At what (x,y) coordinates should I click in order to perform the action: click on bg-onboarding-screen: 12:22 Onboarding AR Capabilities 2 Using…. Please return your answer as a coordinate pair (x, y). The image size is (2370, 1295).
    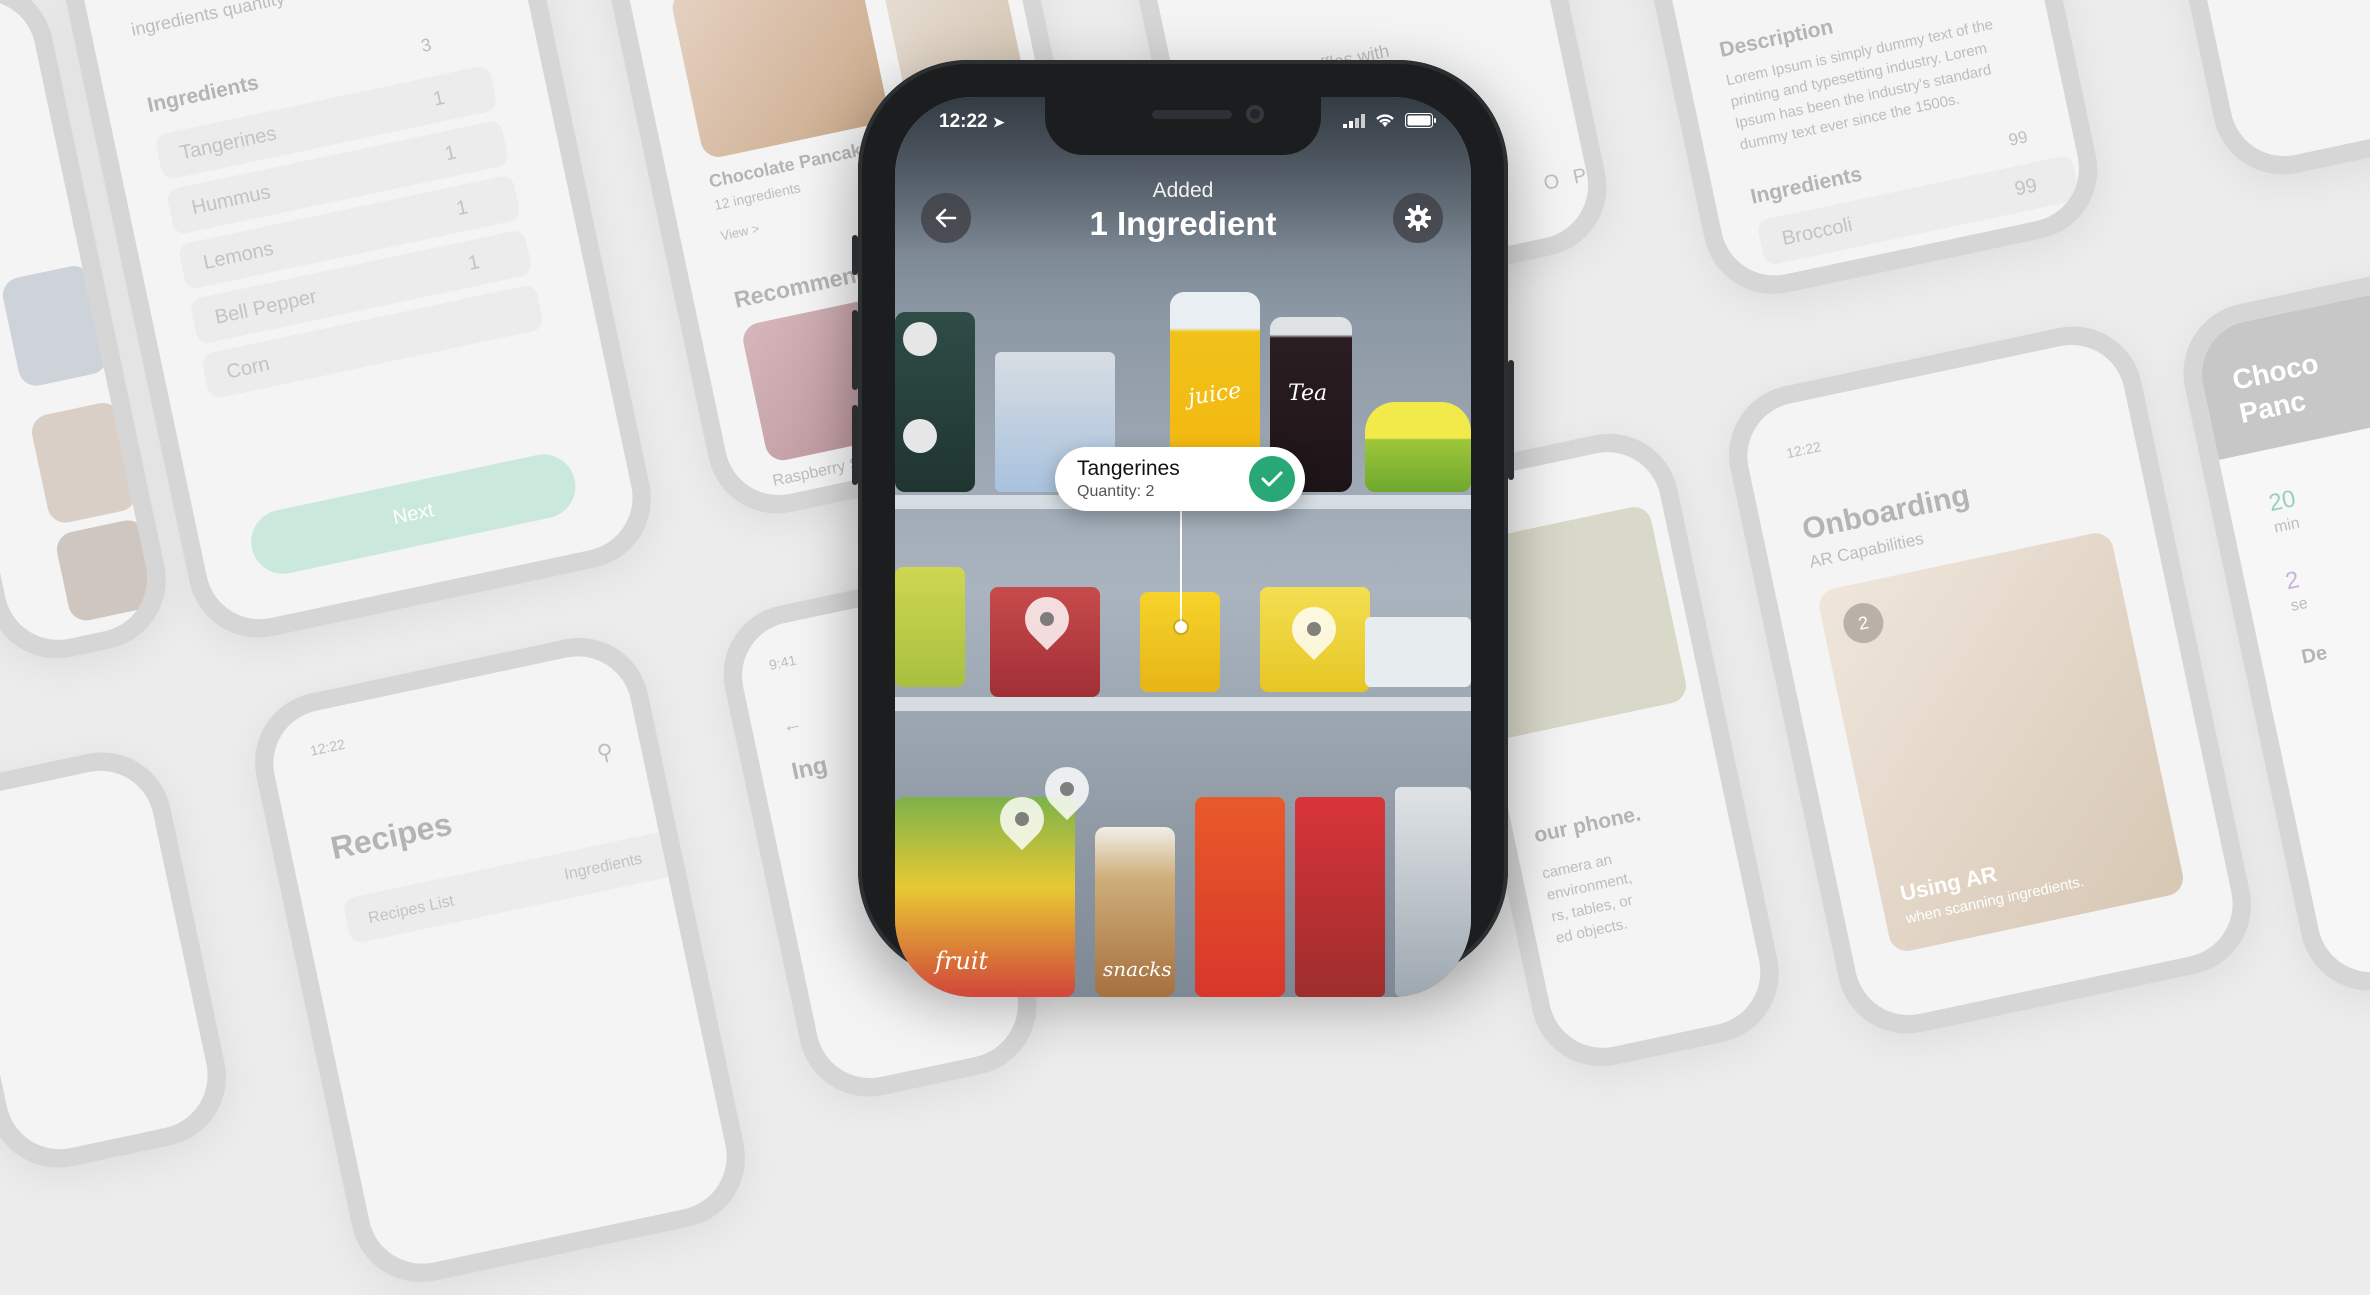
    Looking at the image, I should click on (1990, 680).